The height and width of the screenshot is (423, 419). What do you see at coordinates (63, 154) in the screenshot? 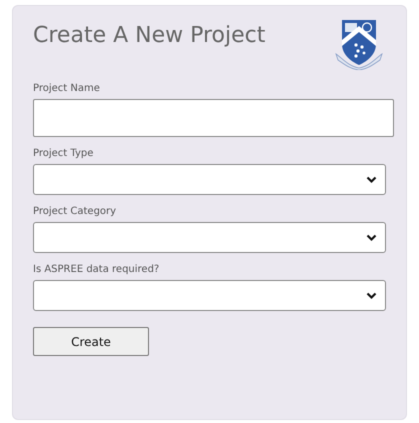
I see `field-label: Project Type` at bounding box center [63, 154].